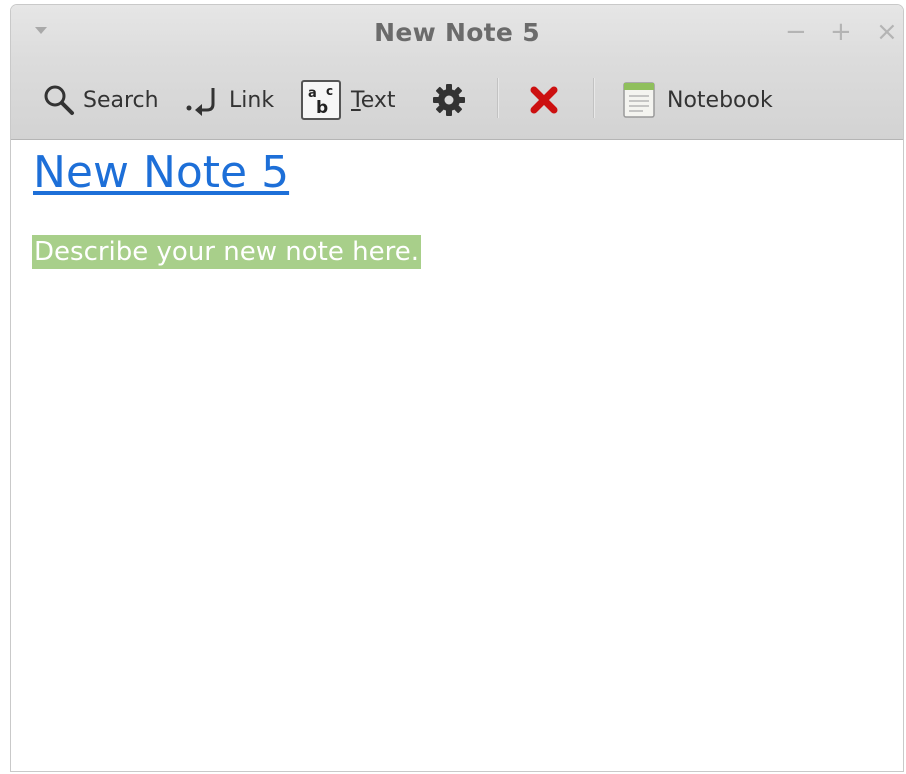 The height and width of the screenshot is (774, 906). Describe the element at coordinates (887, 32) in the screenshot. I see `close-button: ×` at that location.